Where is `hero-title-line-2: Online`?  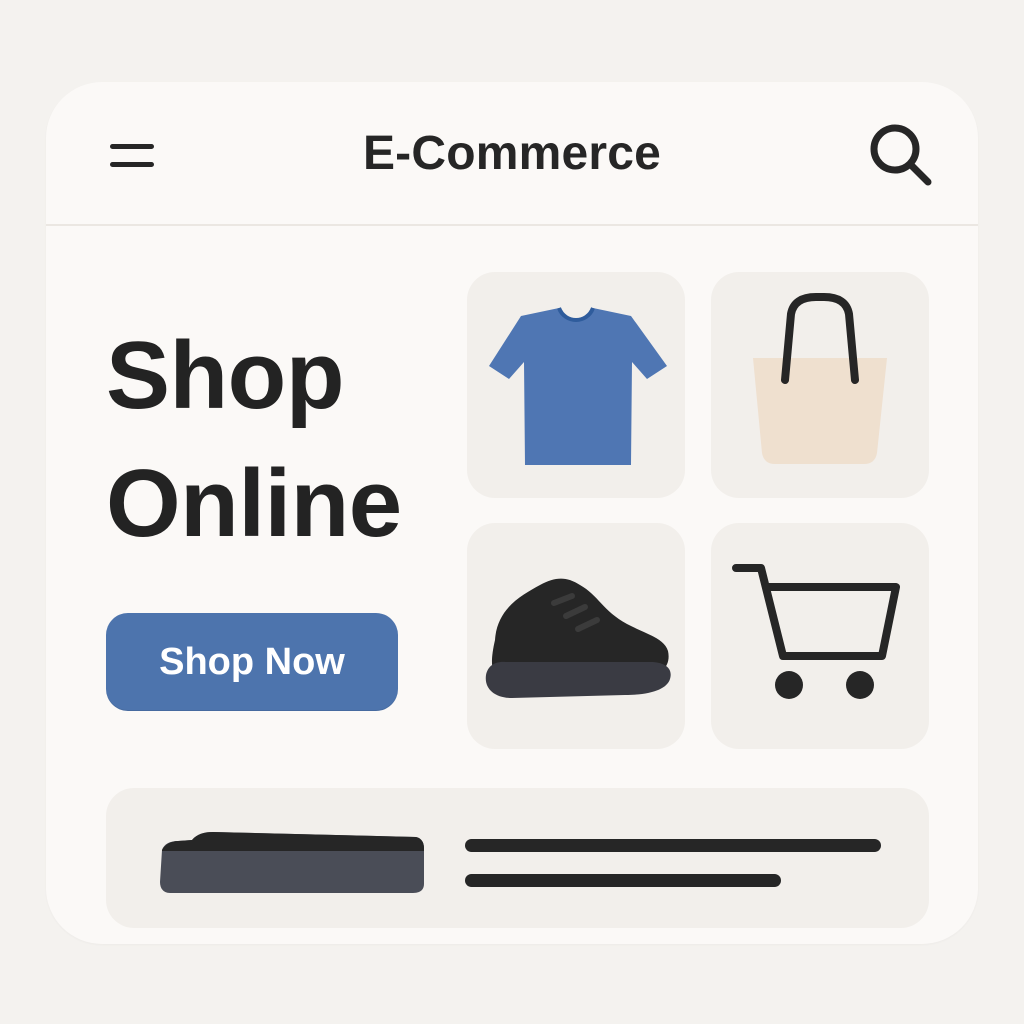 hero-title-line-2: Online is located at coordinates (254, 503).